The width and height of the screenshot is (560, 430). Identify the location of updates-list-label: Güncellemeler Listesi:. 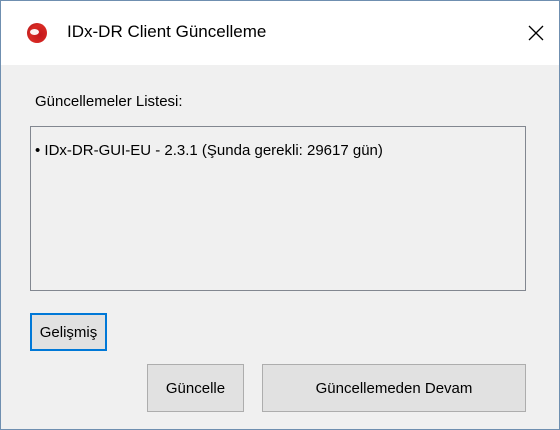
(109, 101).